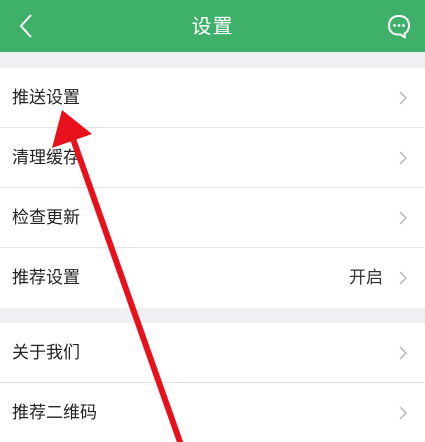 The width and height of the screenshot is (425, 442). Describe the element at coordinates (54, 413) in the screenshot. I see `row-label: 推荐二维码` at that location.